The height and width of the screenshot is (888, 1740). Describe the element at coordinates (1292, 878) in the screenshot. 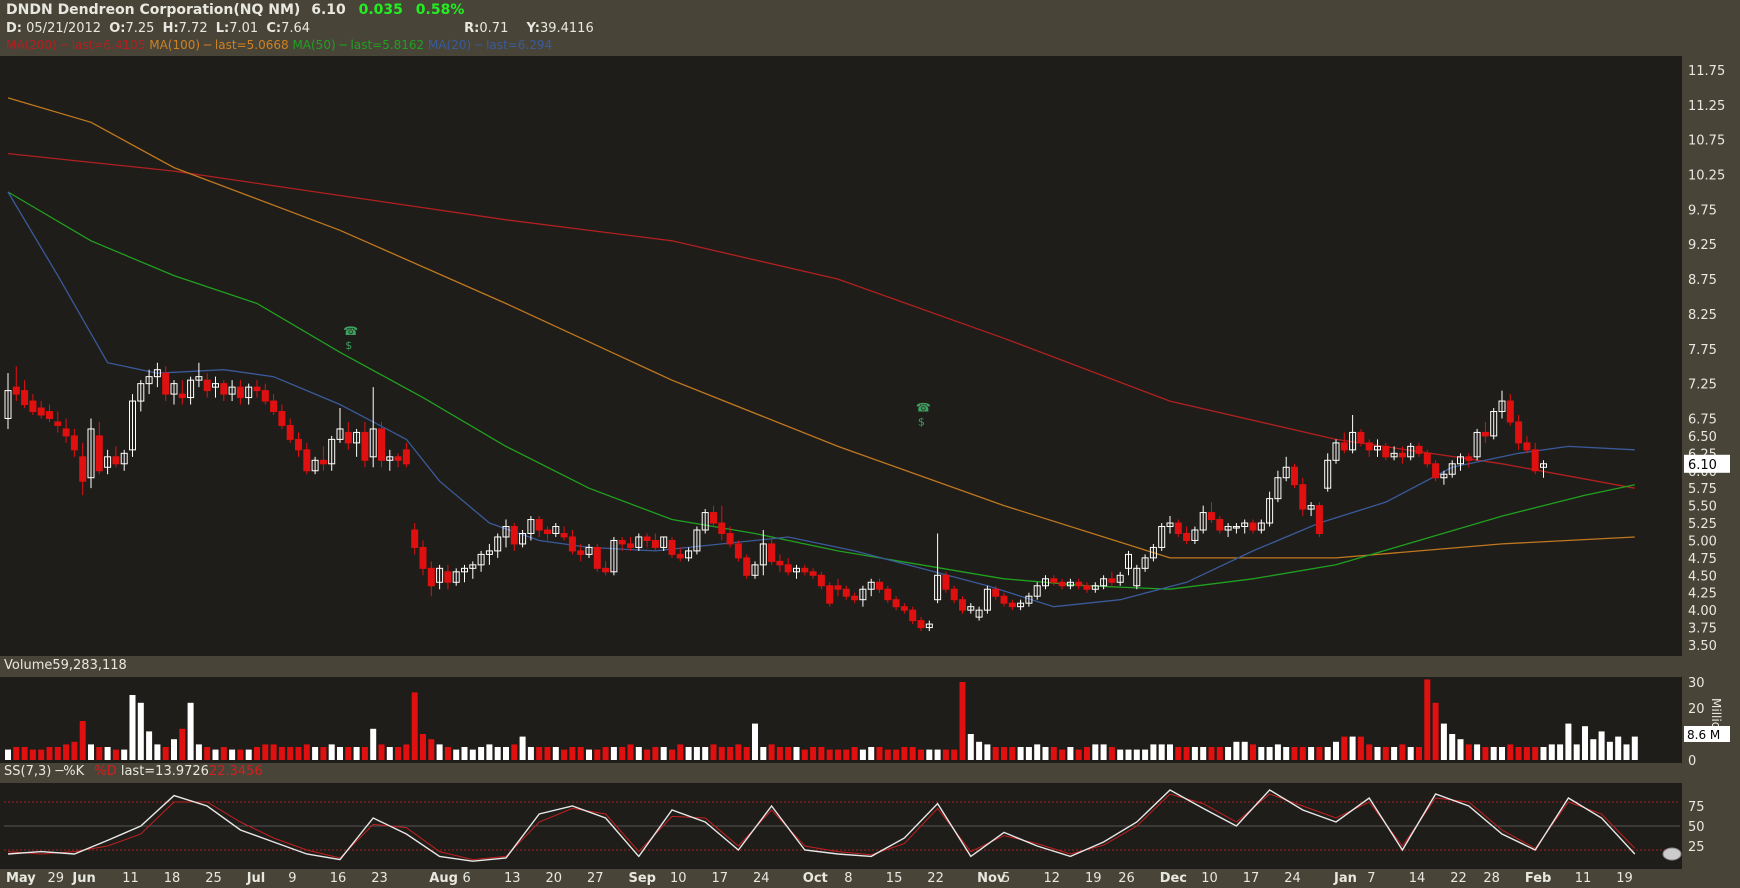

I see `x-axis-label: 24` at that location.